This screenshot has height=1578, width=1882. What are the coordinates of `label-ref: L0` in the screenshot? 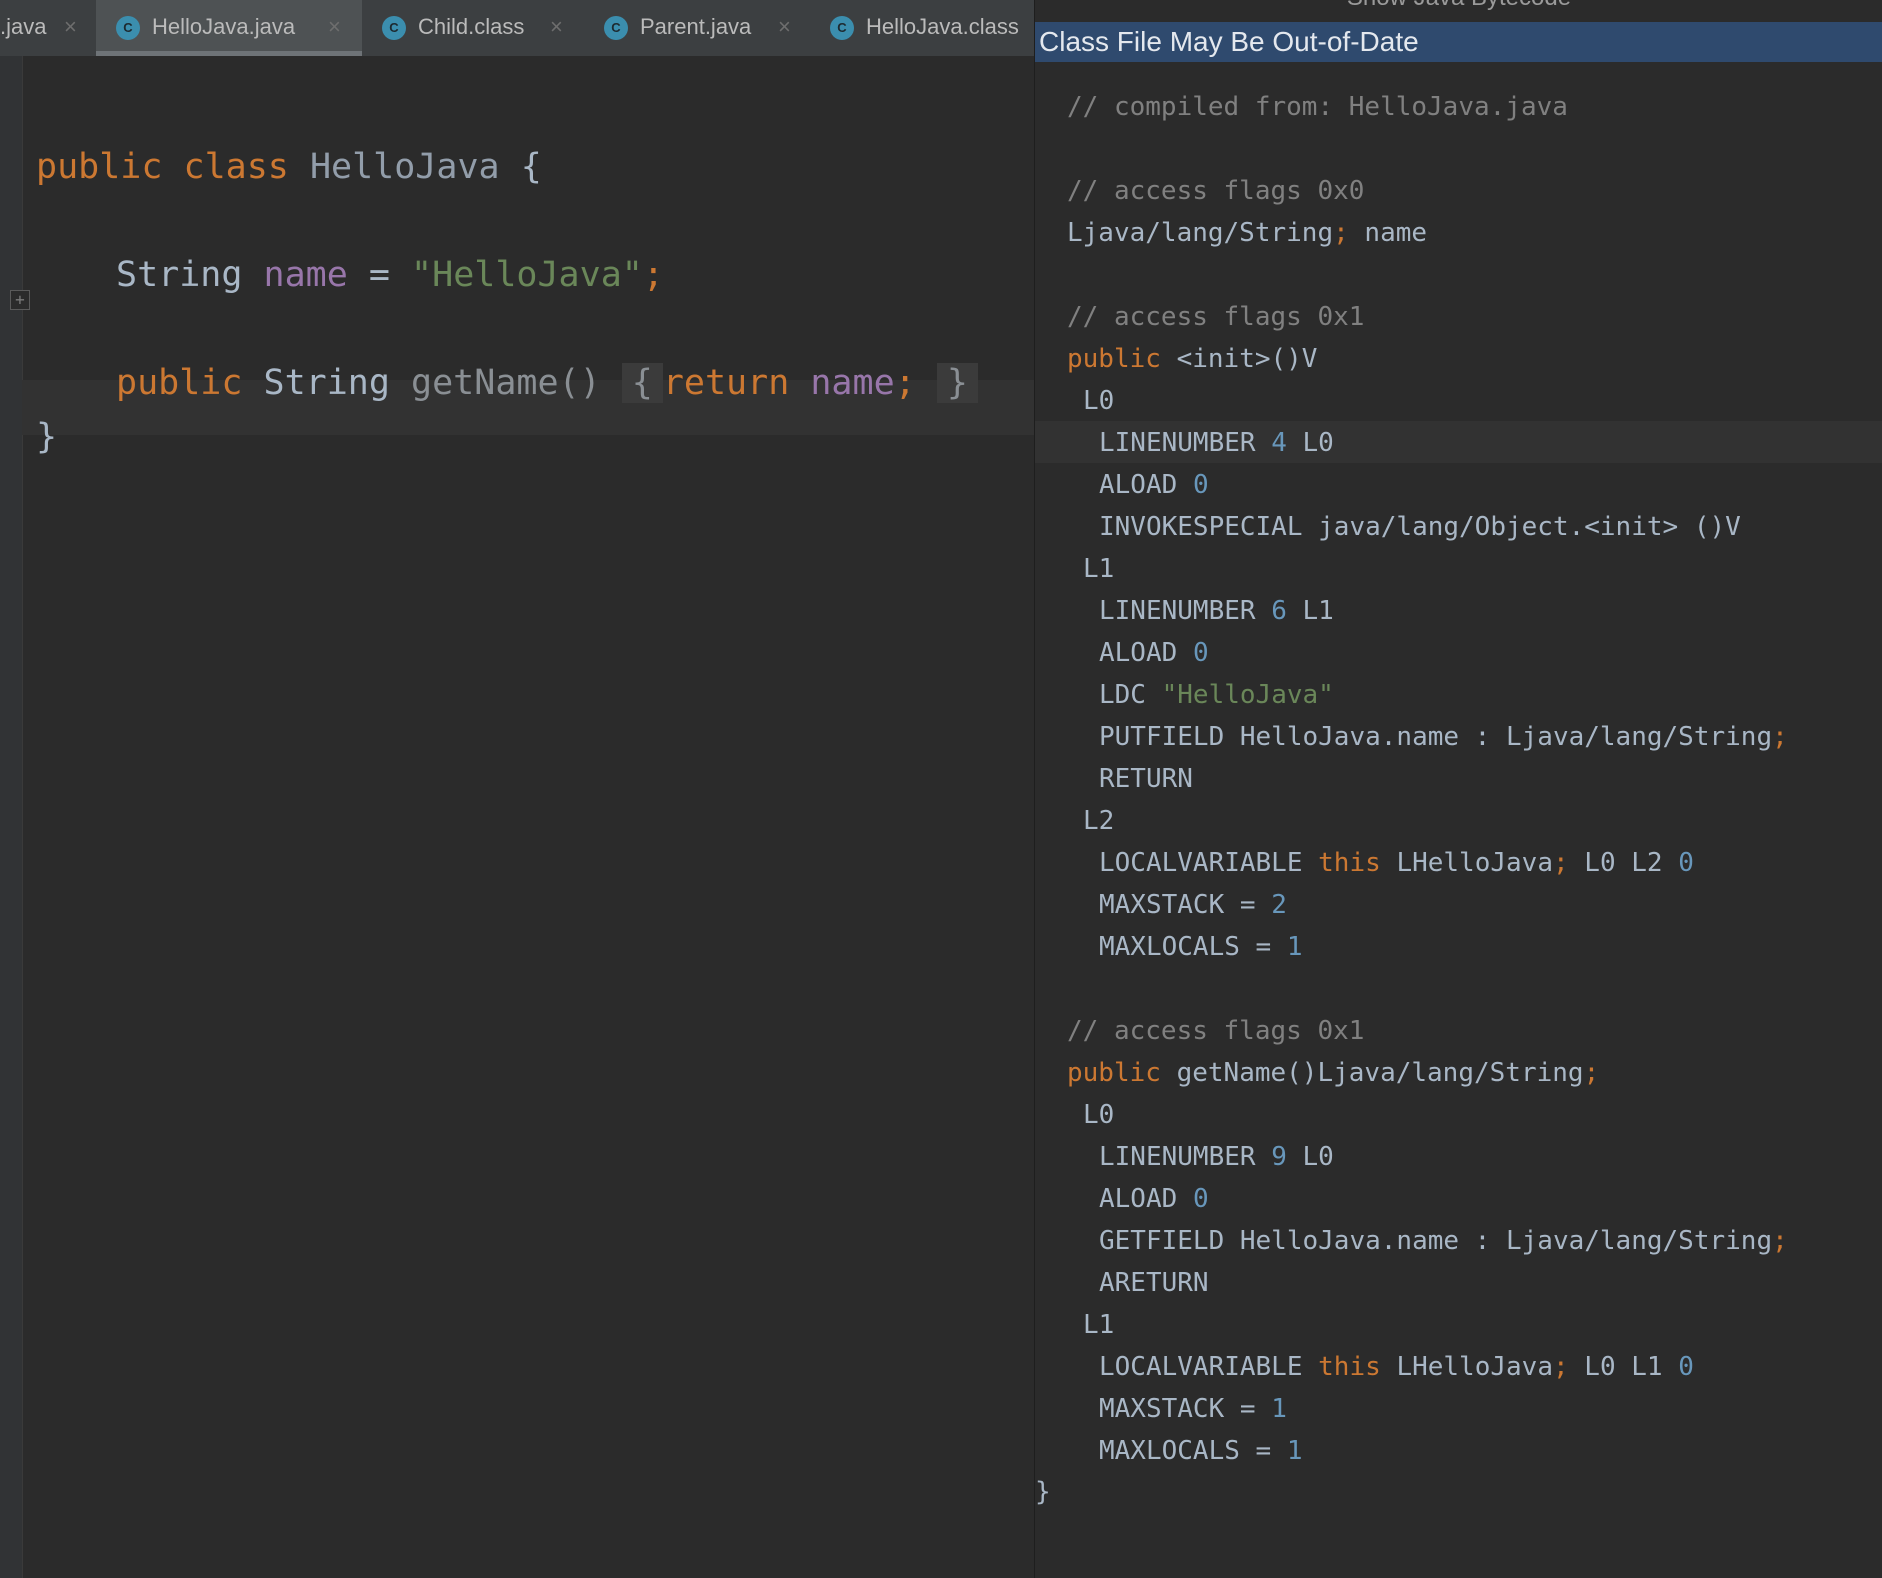 It's located at (1318, 443).